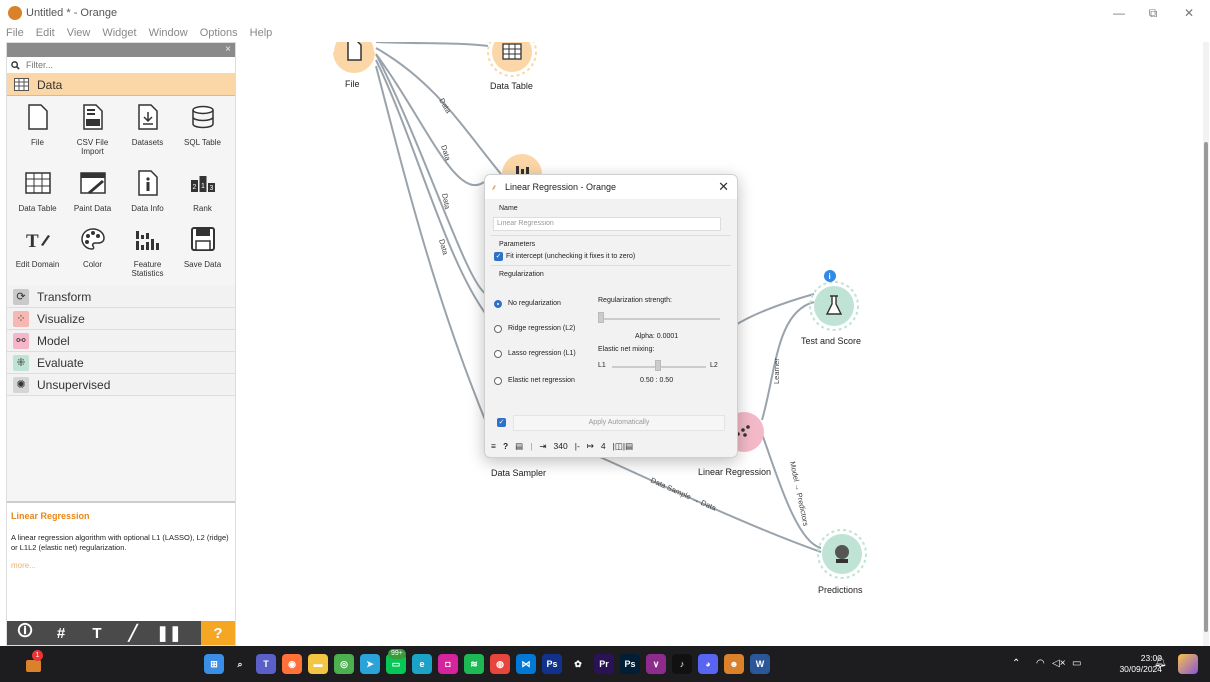 The width and height of the screenshot is (1210, 682). I want to click on photoshop-icon: Ps, so click(630, 664).